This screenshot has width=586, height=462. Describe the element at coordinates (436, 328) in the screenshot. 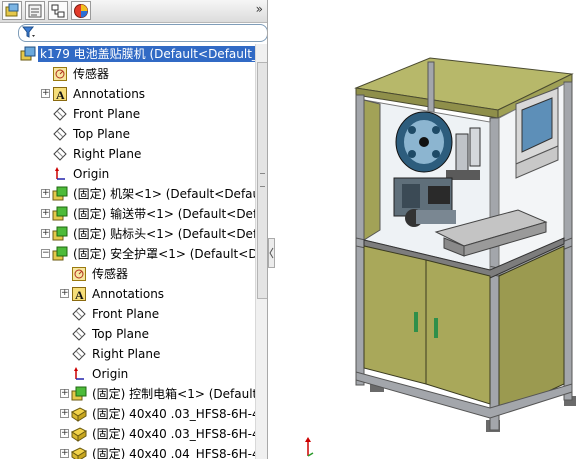

I see `door-handle-right` at that location.